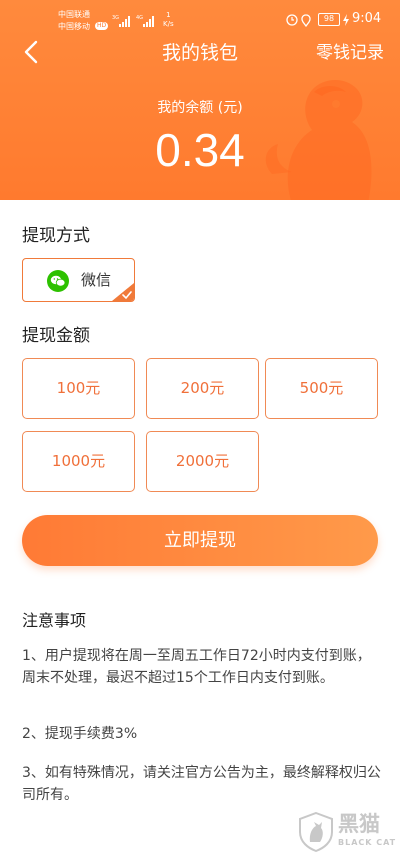 The image size is (400, 855). What do you see at coordinates (346, 20) in the screenshot?
I see `charging-icon` at bounding box center [346, 20].